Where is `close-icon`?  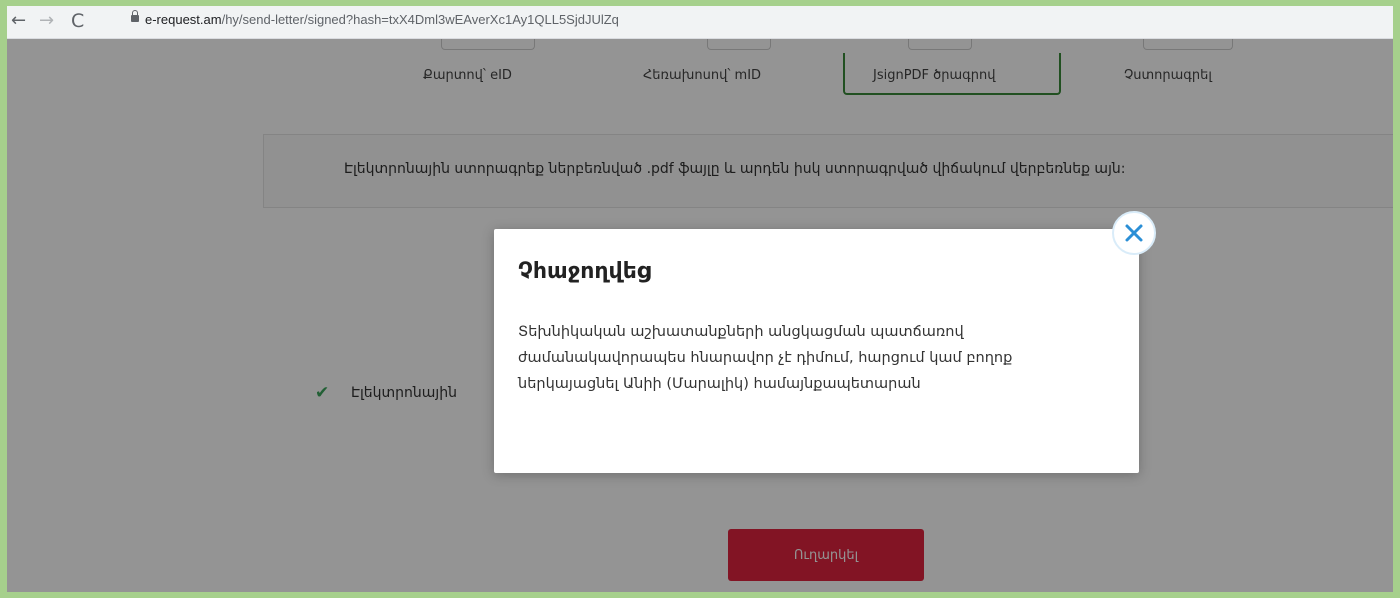 close-icon is located at coordinates (1134, 233).